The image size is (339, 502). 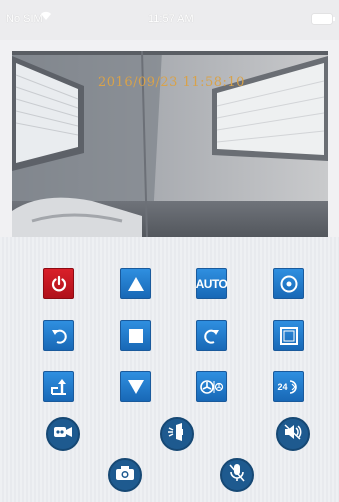 I want to click on mute-speaker-button, so click(x=293, y=434).